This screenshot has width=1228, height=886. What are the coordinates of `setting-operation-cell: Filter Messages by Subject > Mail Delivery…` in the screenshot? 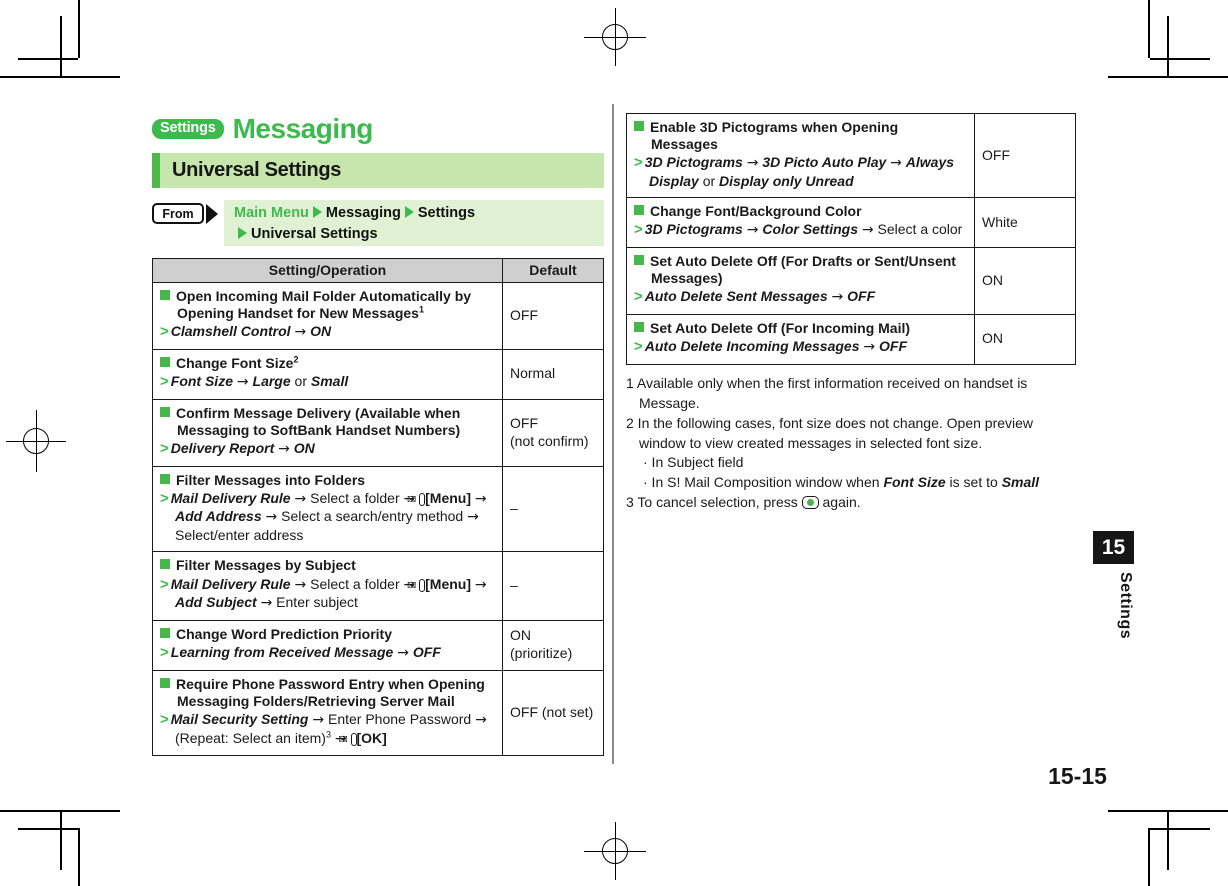 It's located at (327, 586).